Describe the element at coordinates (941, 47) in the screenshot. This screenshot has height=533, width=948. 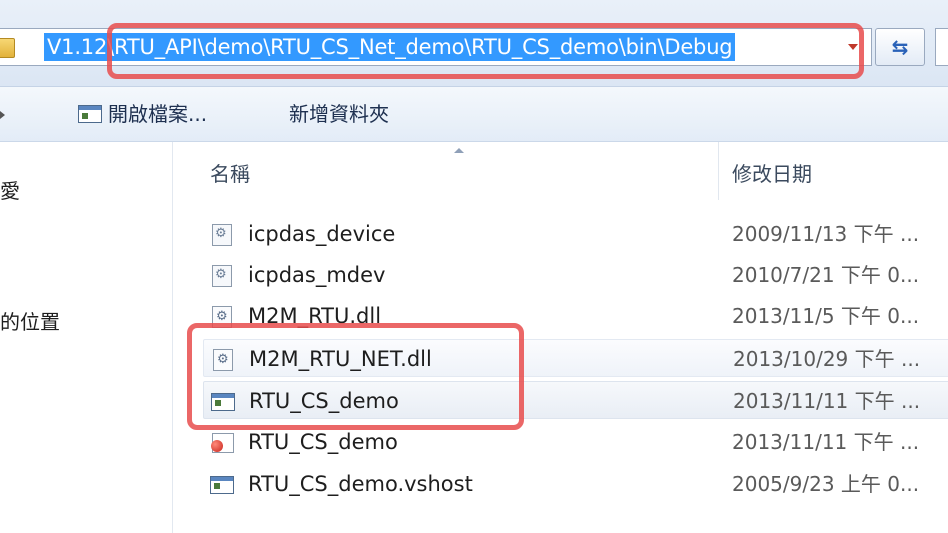
I see `search-input` at that location.